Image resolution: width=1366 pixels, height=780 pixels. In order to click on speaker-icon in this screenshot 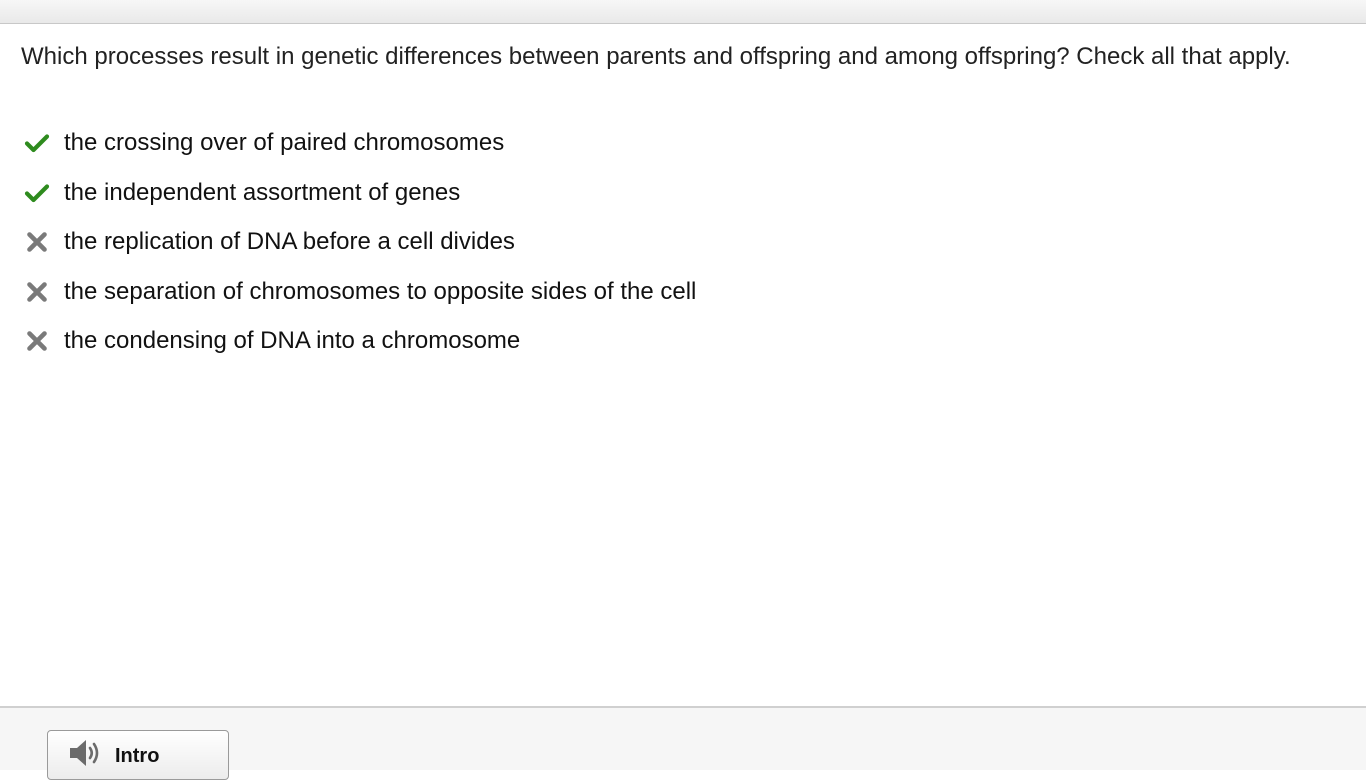, I will do `click(86, 753)`.